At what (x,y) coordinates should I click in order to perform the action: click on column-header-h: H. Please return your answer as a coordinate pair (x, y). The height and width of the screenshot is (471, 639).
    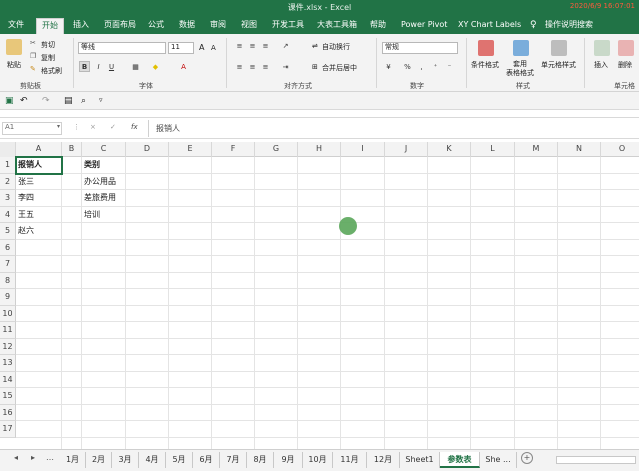
    Looking at the image, I should click on (319, 149).